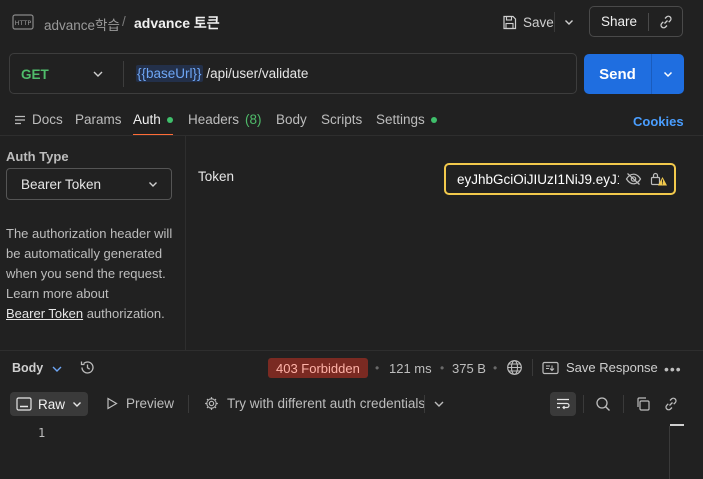 The width and height of the screenshot is (703, 479). What do you see at coordinates (211, 403) in the screenshot?
I see `settings-gear-icon` at bounding box center [211, 403].